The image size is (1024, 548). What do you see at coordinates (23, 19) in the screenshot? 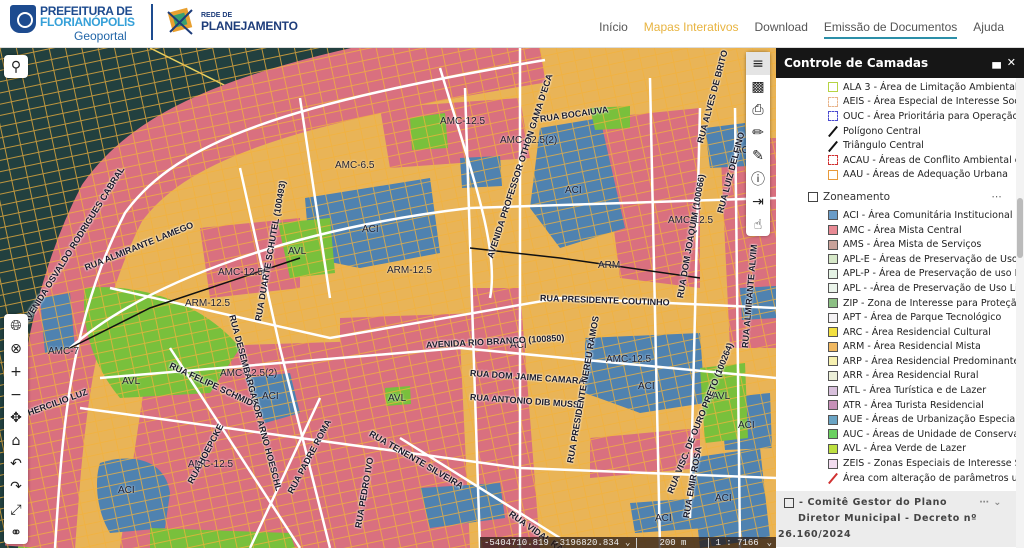
I see `coat-of-arms-icon` at bounding box center [23, 19].